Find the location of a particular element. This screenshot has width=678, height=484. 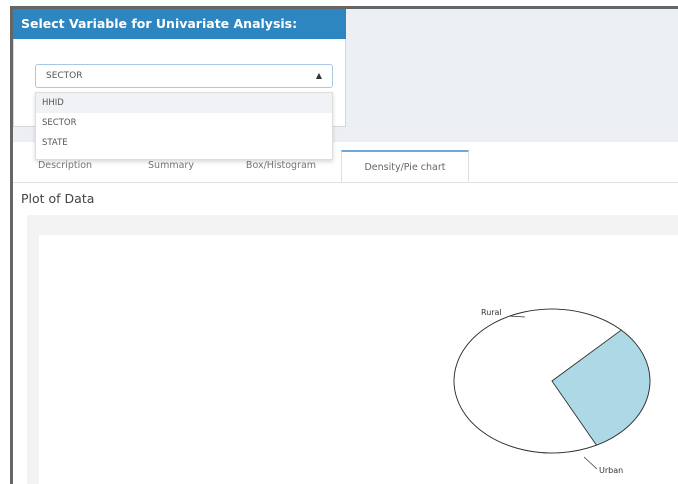

tab-density-pie-chart: Density/Pie chart is located at coordinates (405, 166).